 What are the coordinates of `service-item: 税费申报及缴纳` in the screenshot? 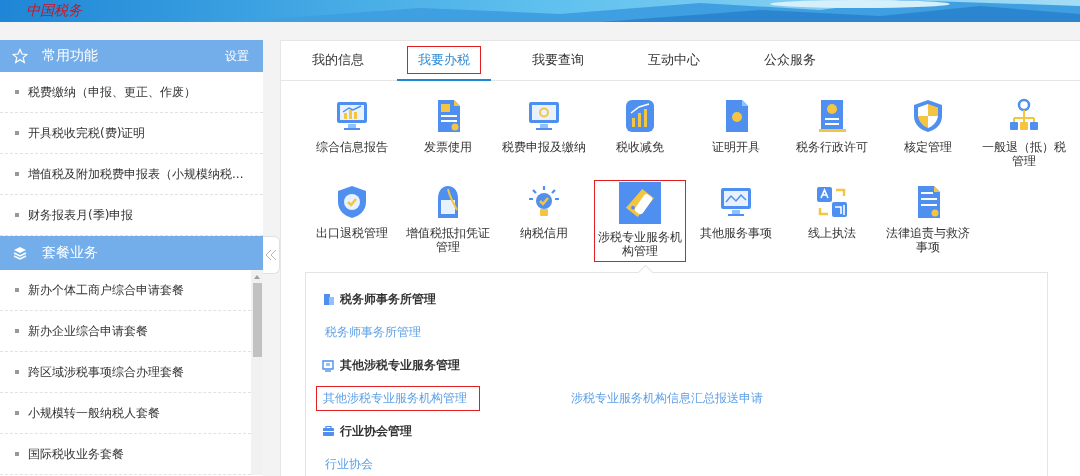 It's located at (544, 135).